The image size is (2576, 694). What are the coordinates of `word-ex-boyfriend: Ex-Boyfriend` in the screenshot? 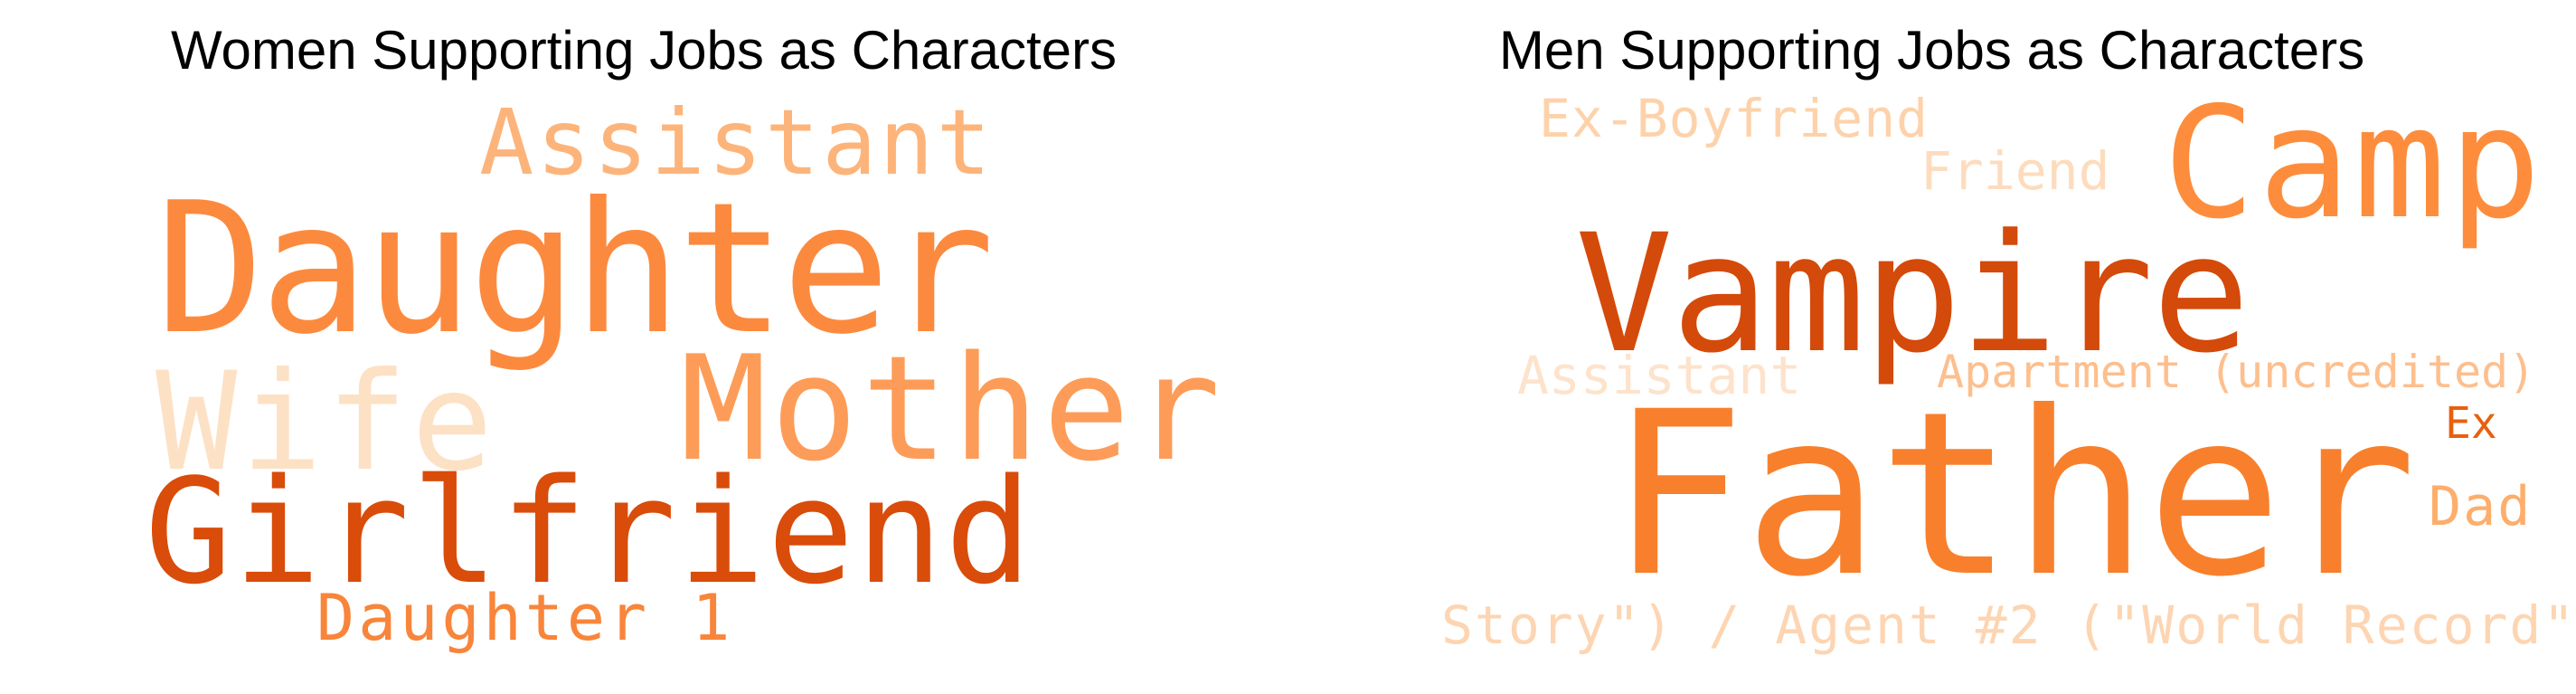 It's located at (1734, 119).